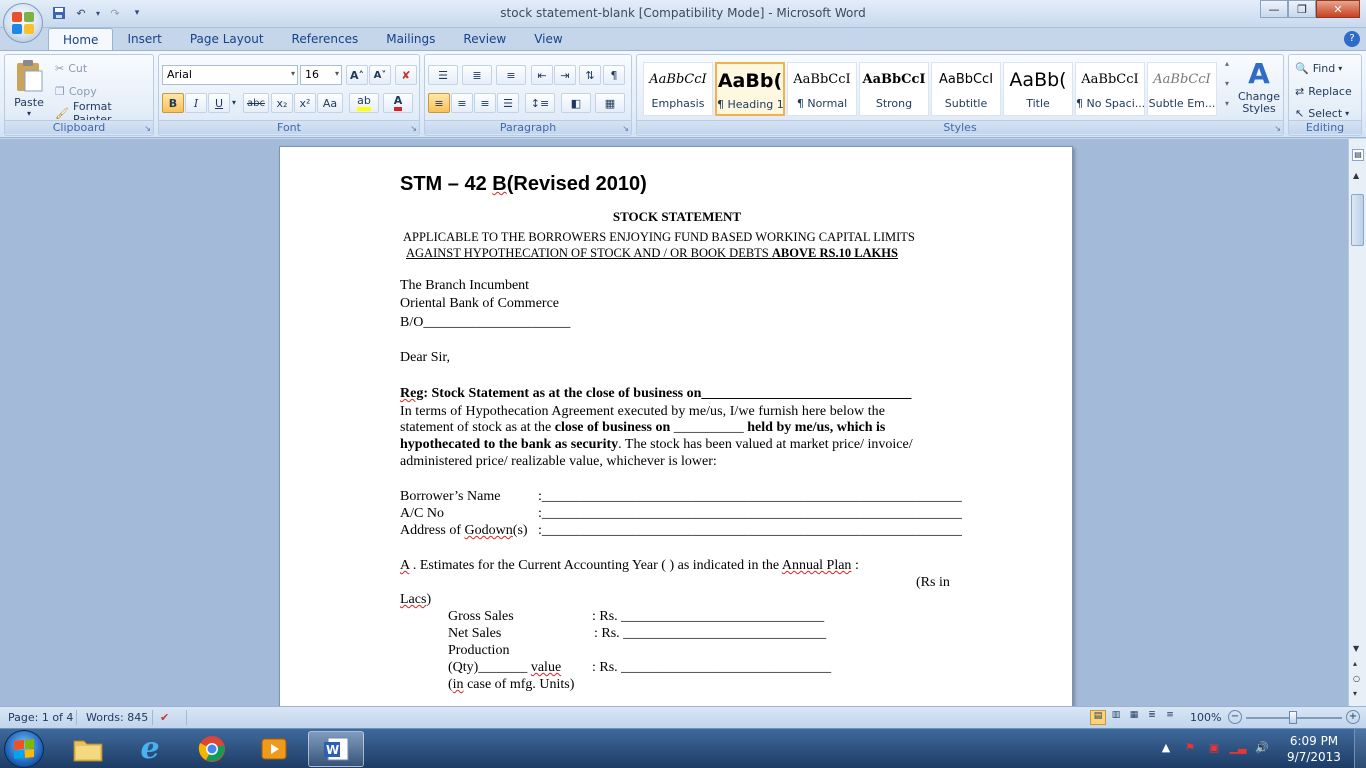 The image size is (1366, 768). I want to click on font-name-combo: Arial ▾, so click(230, 75).